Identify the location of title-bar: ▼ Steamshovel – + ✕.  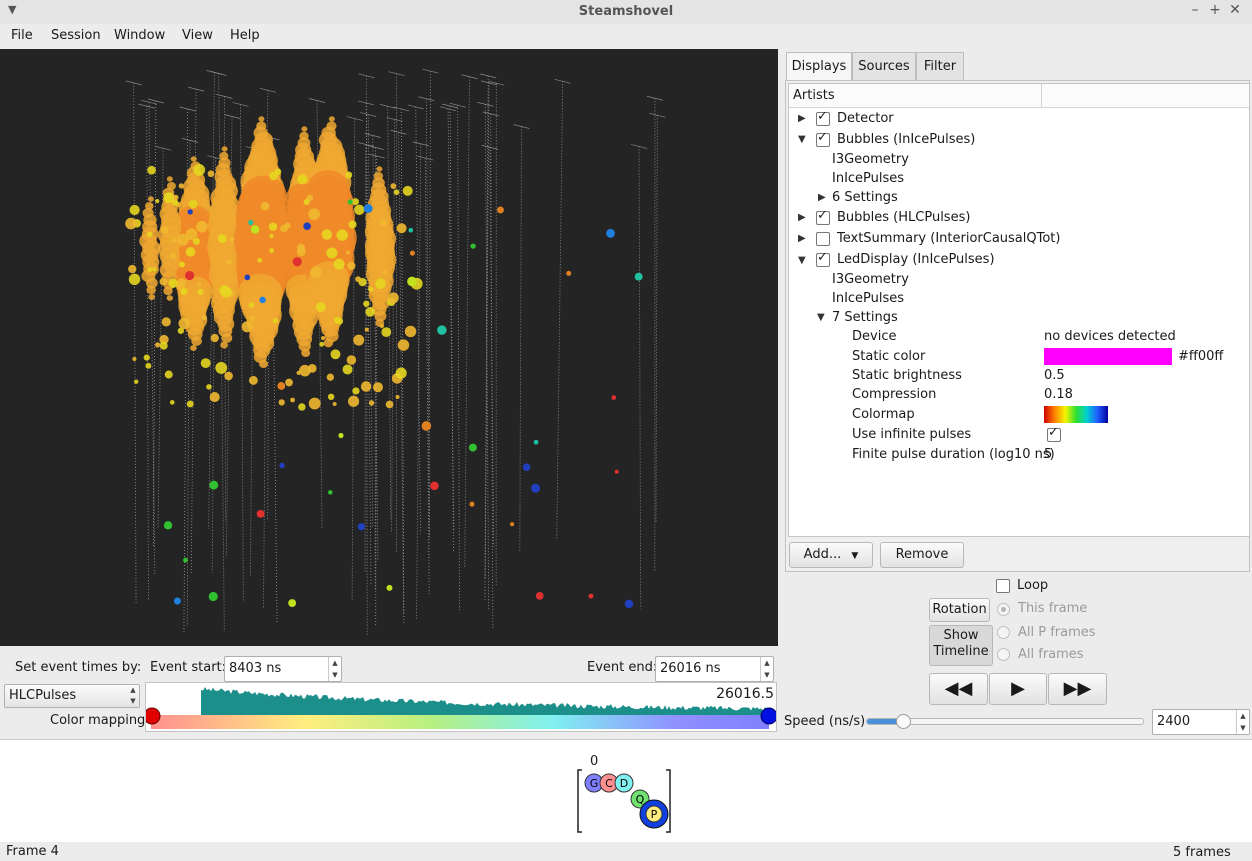
(626, 12).